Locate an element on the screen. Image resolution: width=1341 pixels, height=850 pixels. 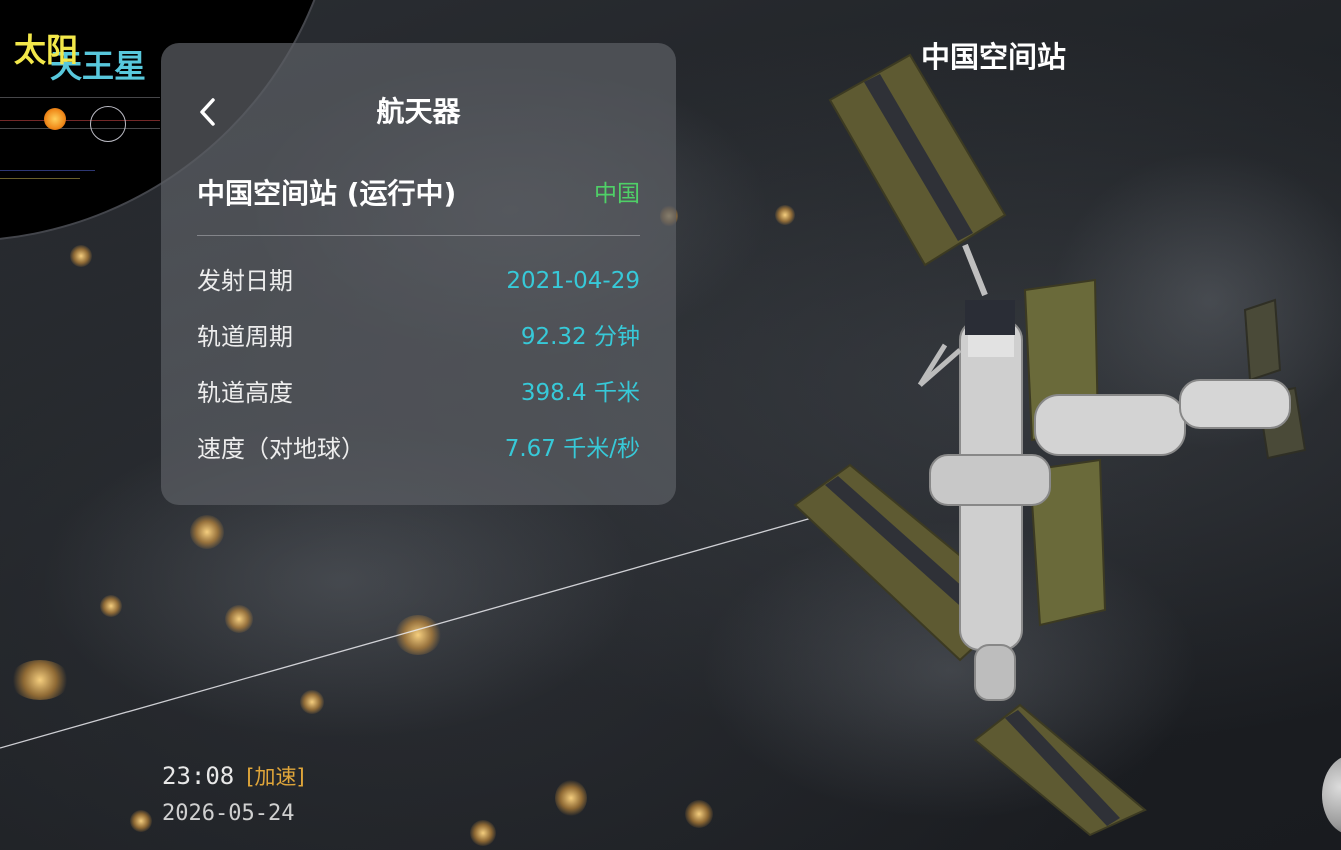
info-value: 398.4 千米 is located at coordinates (580, 393).